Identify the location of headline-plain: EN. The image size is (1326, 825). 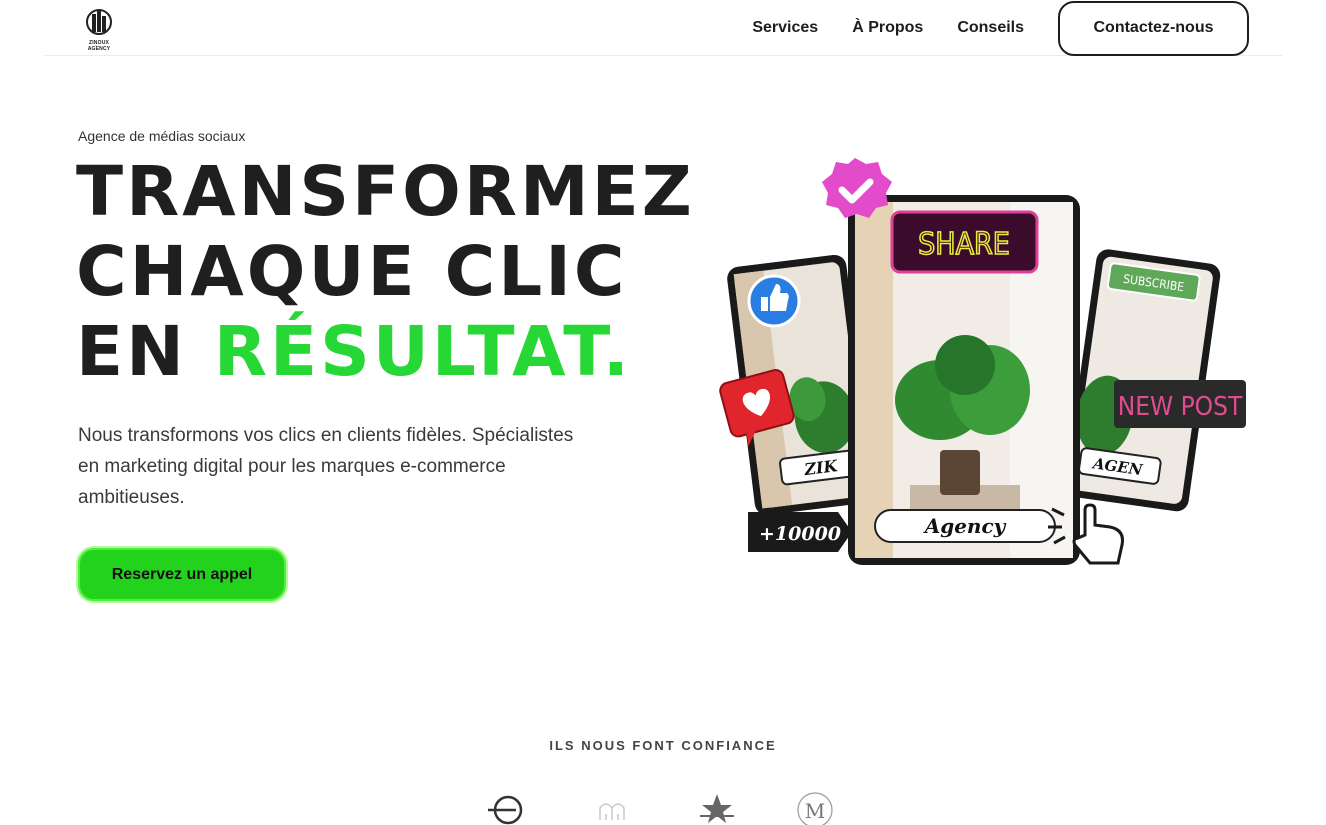
(145, 352).